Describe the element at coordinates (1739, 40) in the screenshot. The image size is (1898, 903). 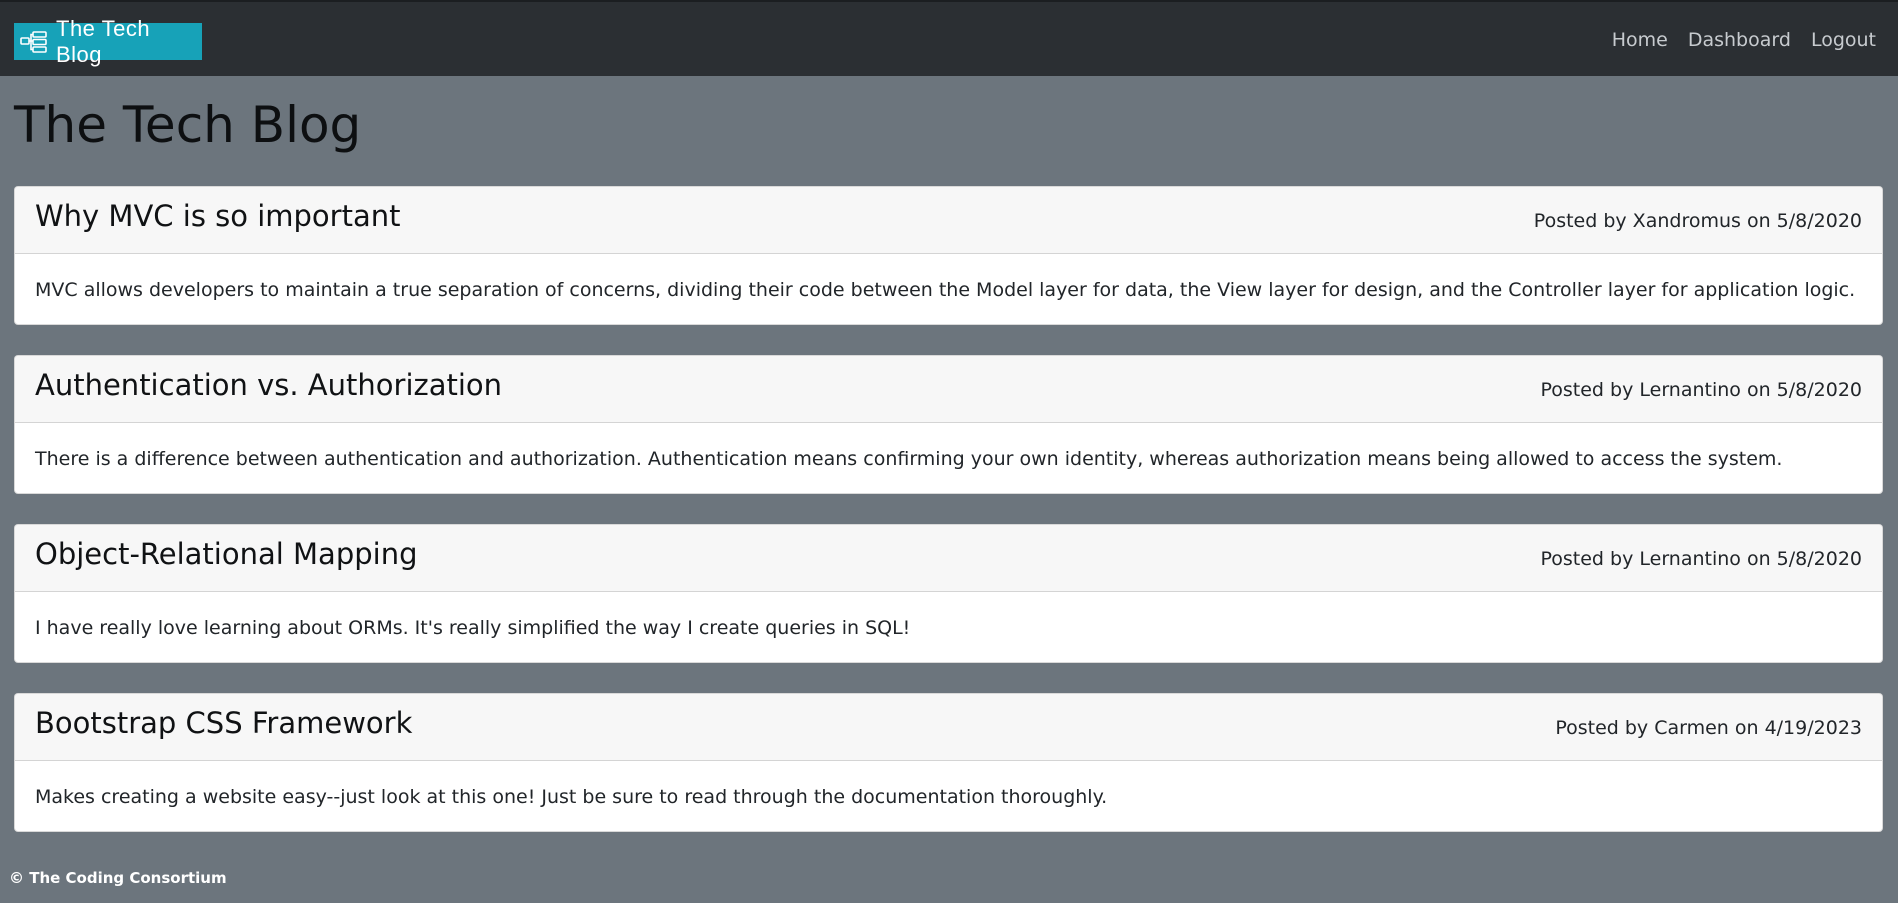
I see `nav-link-dashboard: Dashboard` at that location.